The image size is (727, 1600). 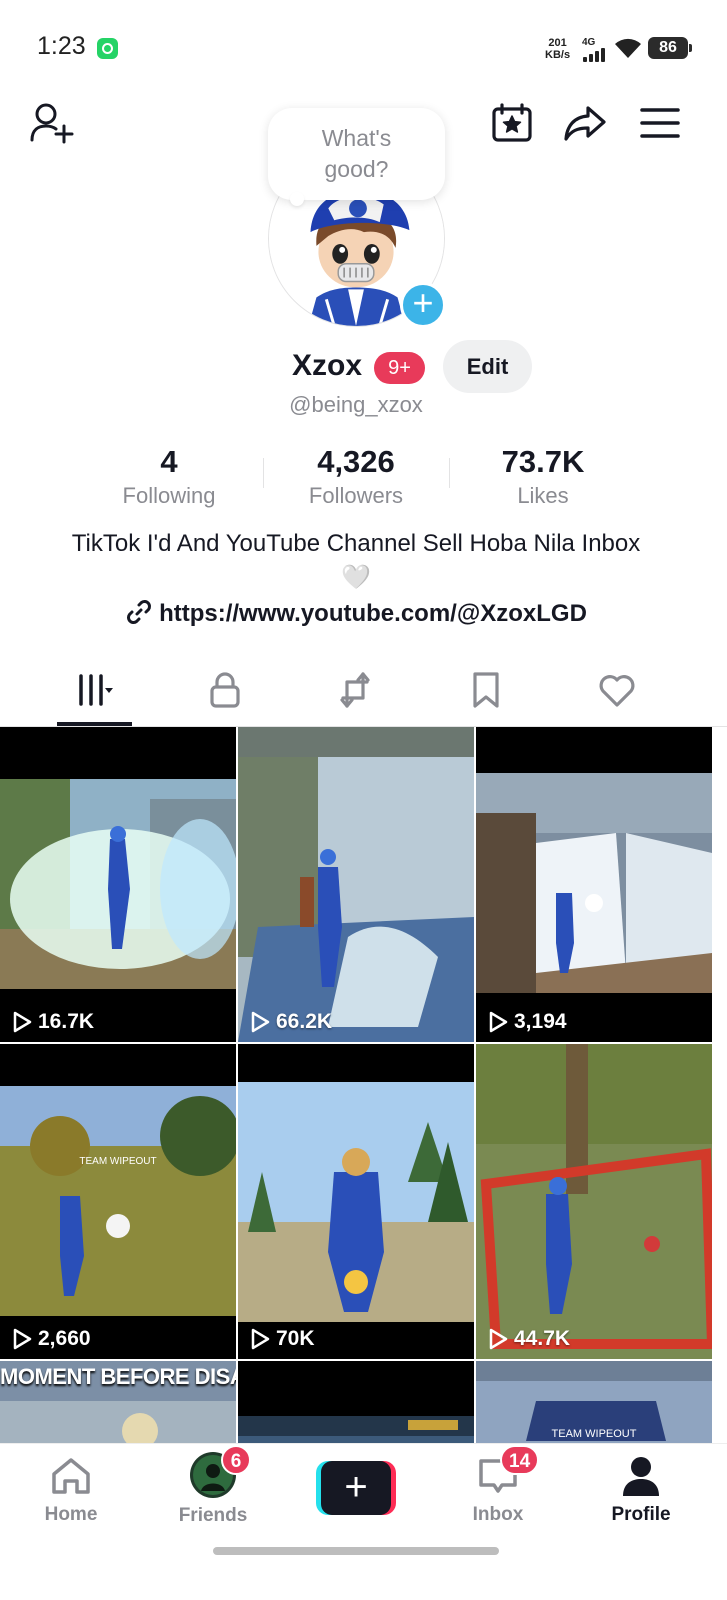 What do you see at coordinates (595, 55) in the screenshot?
I see `signal-icon` at bounding box center [595, 55].